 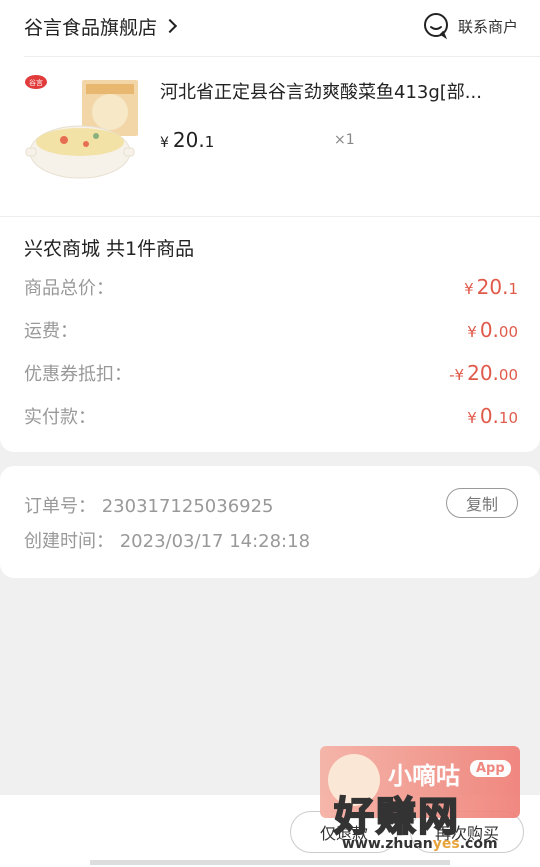 What do you see at coordinates (51, 331) in the screenshot?
I see `summary-label: 运费：` at bounding box center [51, 331].